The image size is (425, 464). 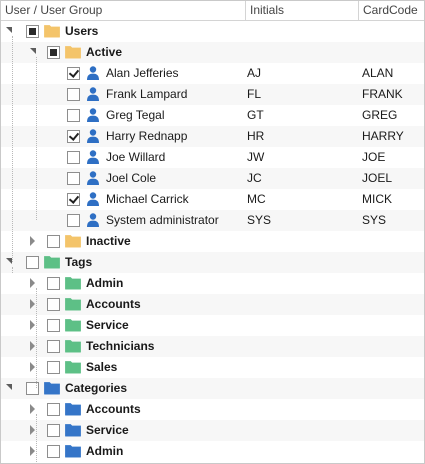 I want to click on initials-cell: MC, so click(x=256, y=199).